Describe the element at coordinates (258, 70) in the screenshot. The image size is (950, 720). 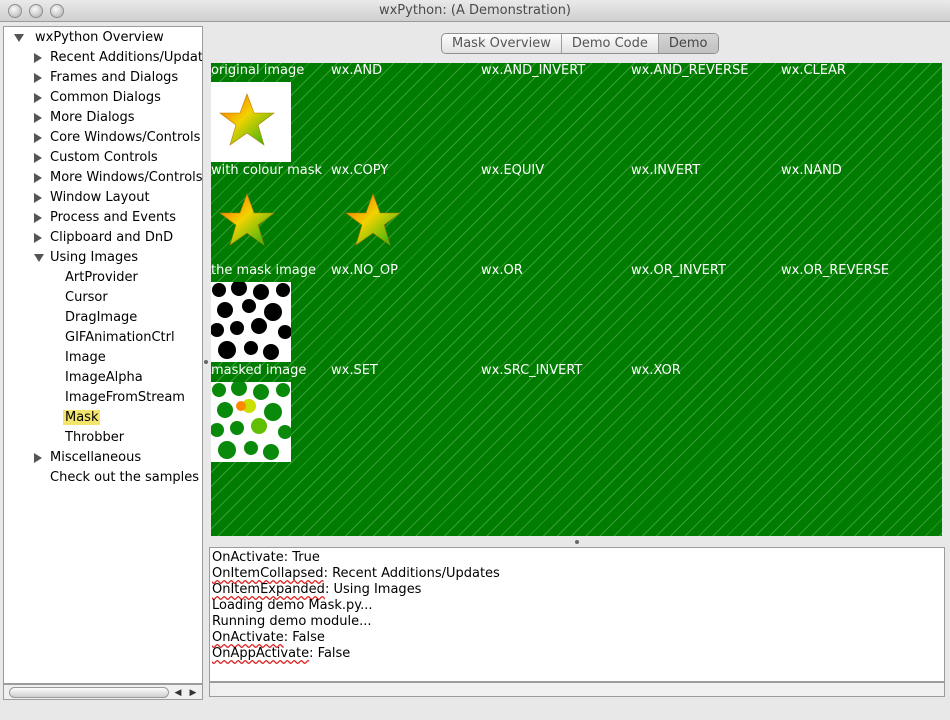
I see `row-label: original image` at that location.